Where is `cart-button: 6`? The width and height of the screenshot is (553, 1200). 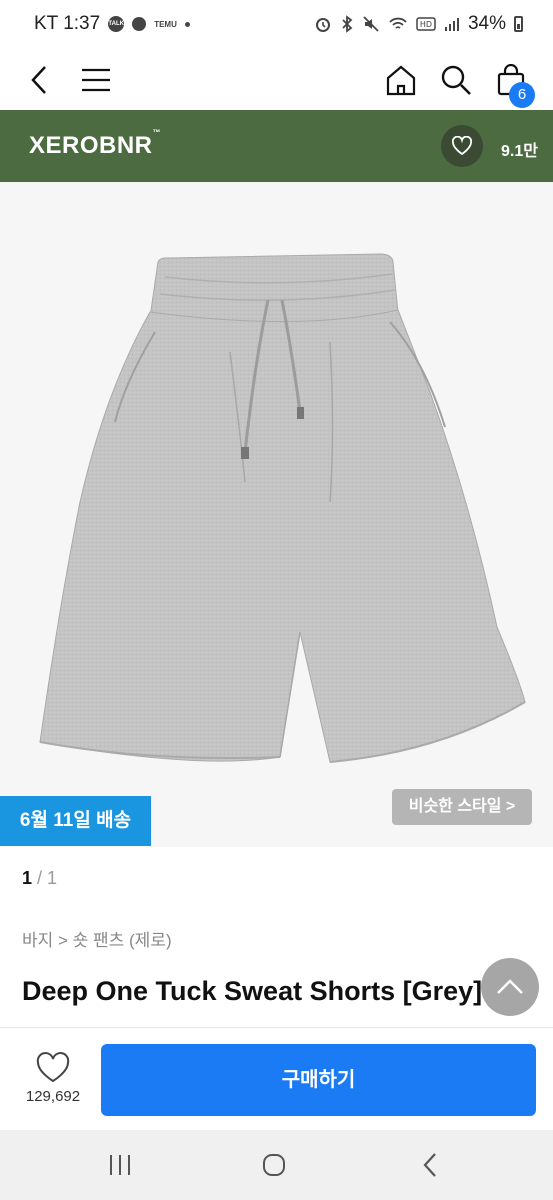
cart-button: 6 is located at coordinates (512, 83).